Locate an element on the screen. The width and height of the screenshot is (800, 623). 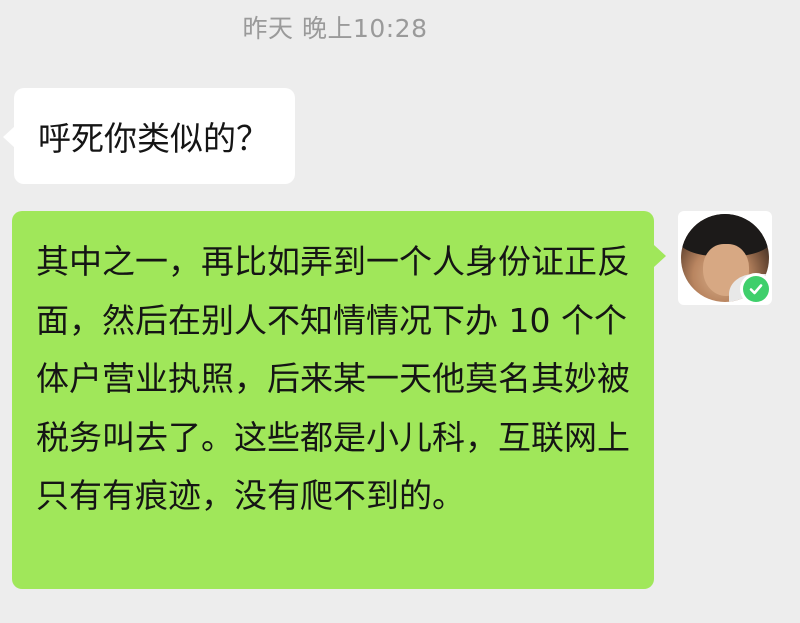
avatar is located at coordinates (725, 258).